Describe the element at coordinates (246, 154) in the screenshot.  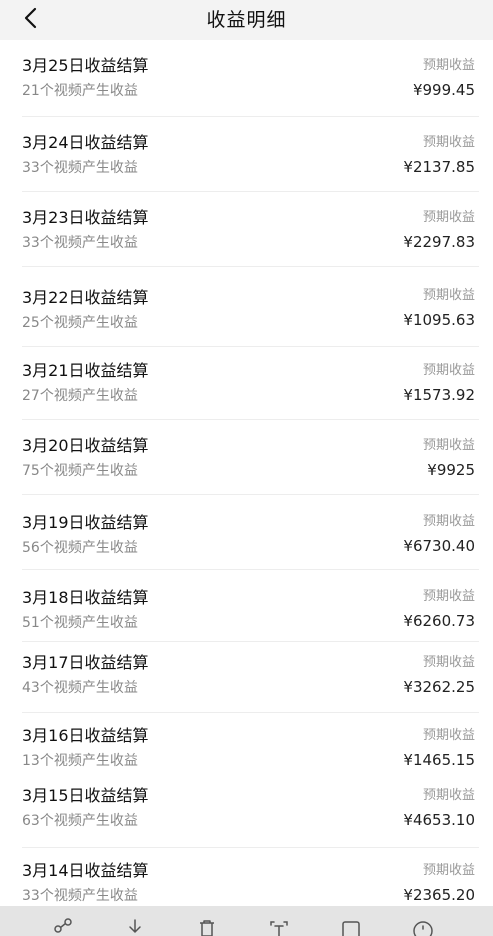
I see `list-item: 3月24日收益结算 33个视频产生收益 预期收益 ¥2137.85` at that location.